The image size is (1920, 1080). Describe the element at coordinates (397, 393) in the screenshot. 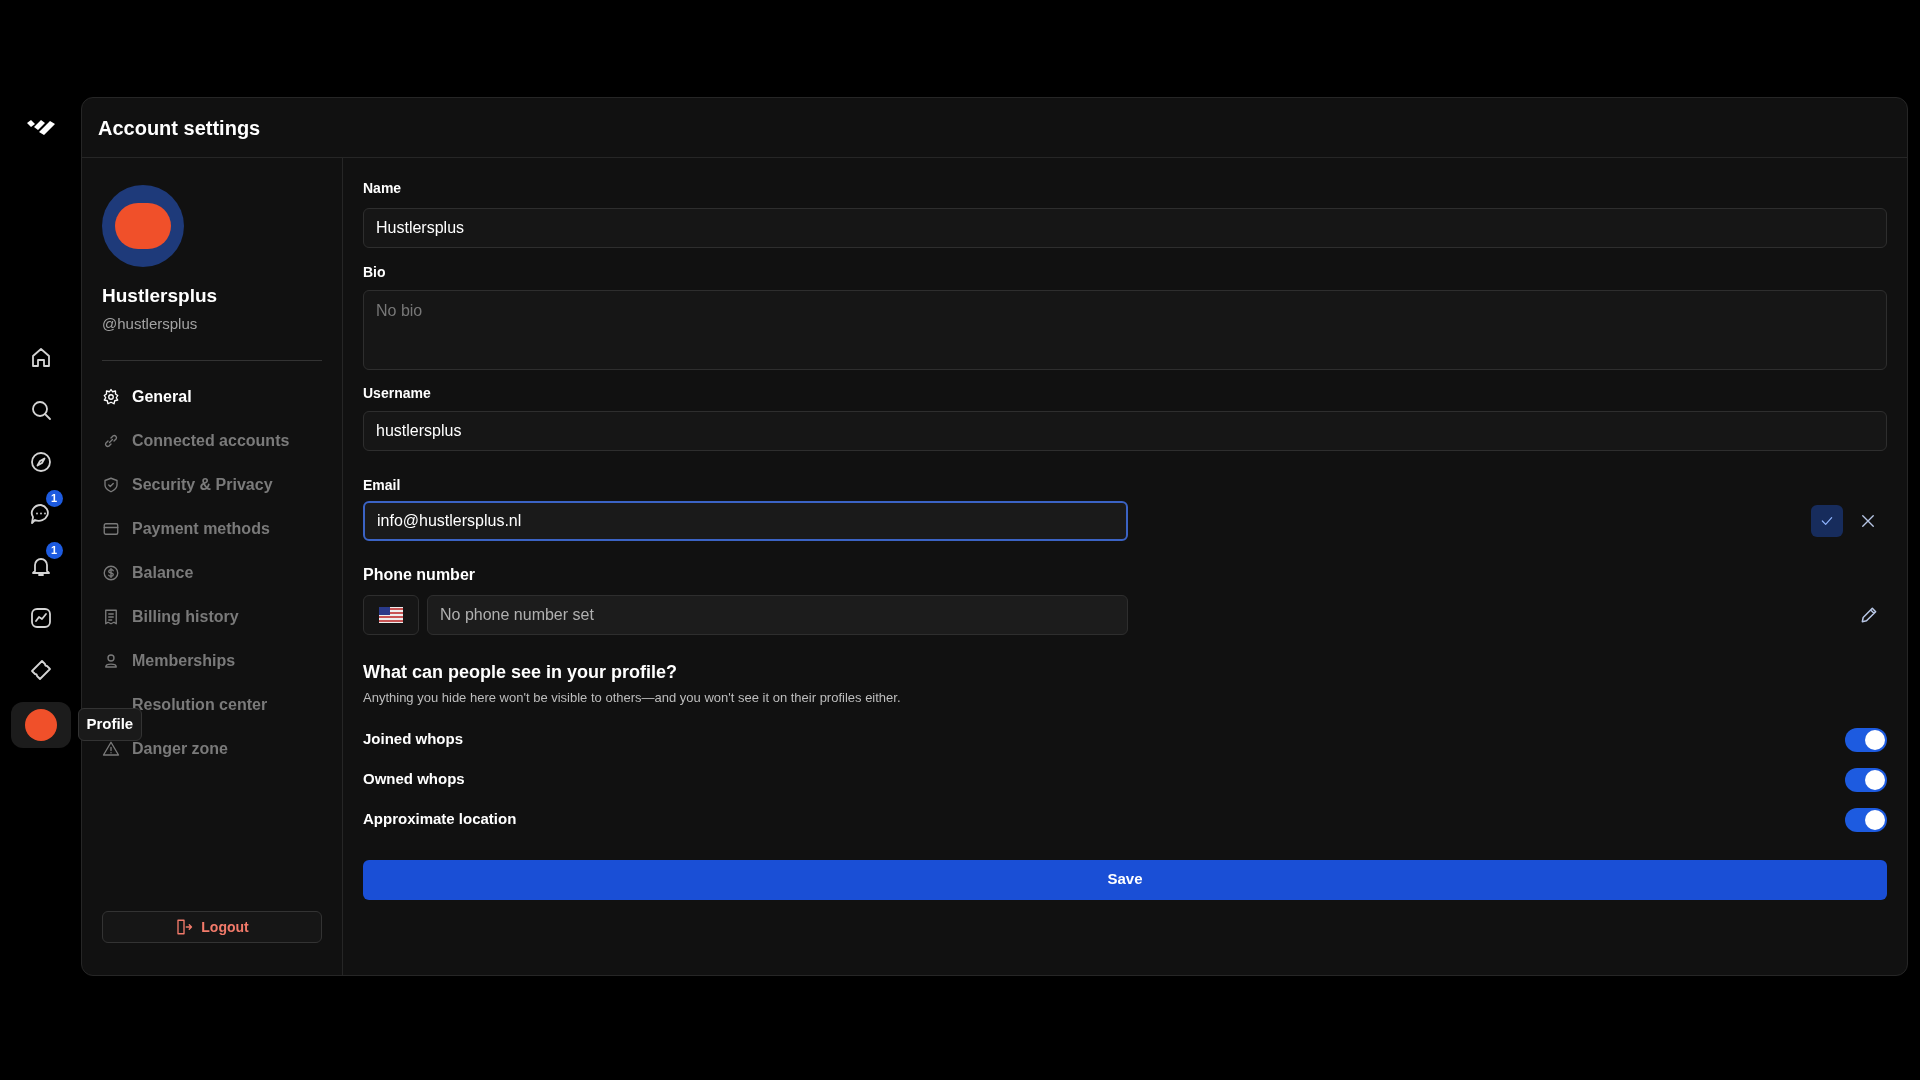

I see `field-label: Username` at that location.